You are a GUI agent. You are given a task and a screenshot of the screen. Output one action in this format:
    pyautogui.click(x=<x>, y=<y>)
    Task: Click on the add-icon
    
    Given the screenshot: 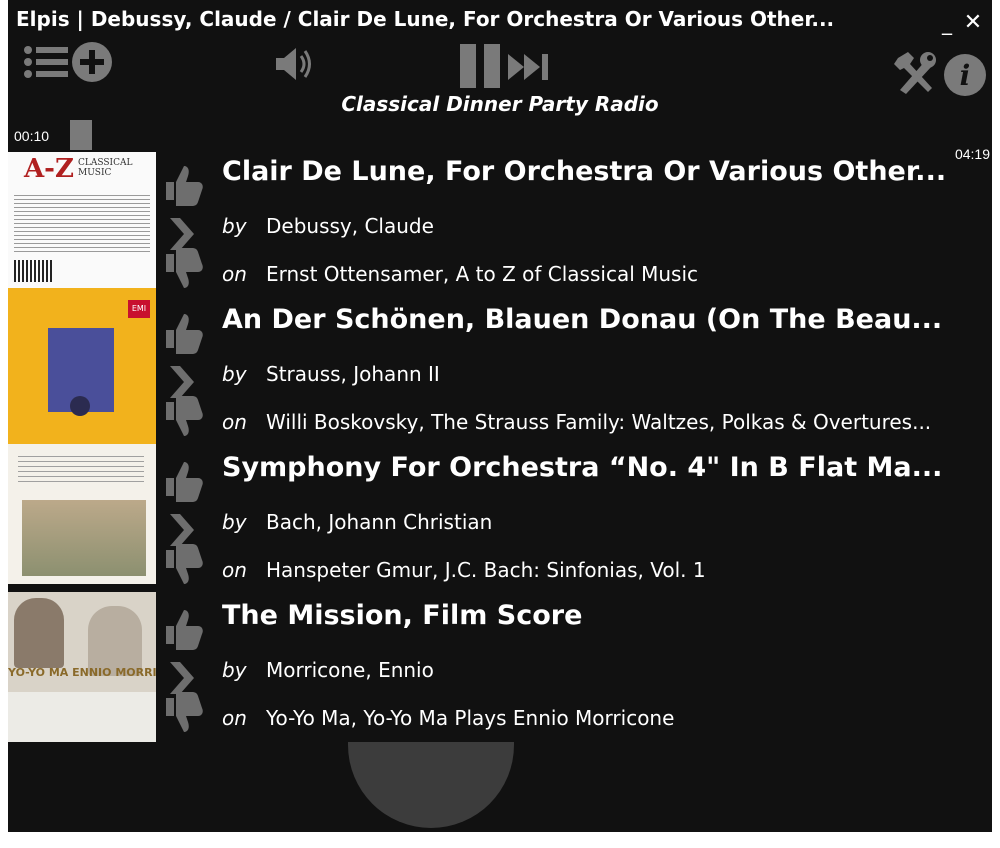 What is the action you would take?
    pyautogui.click(x=92, y=62)
    